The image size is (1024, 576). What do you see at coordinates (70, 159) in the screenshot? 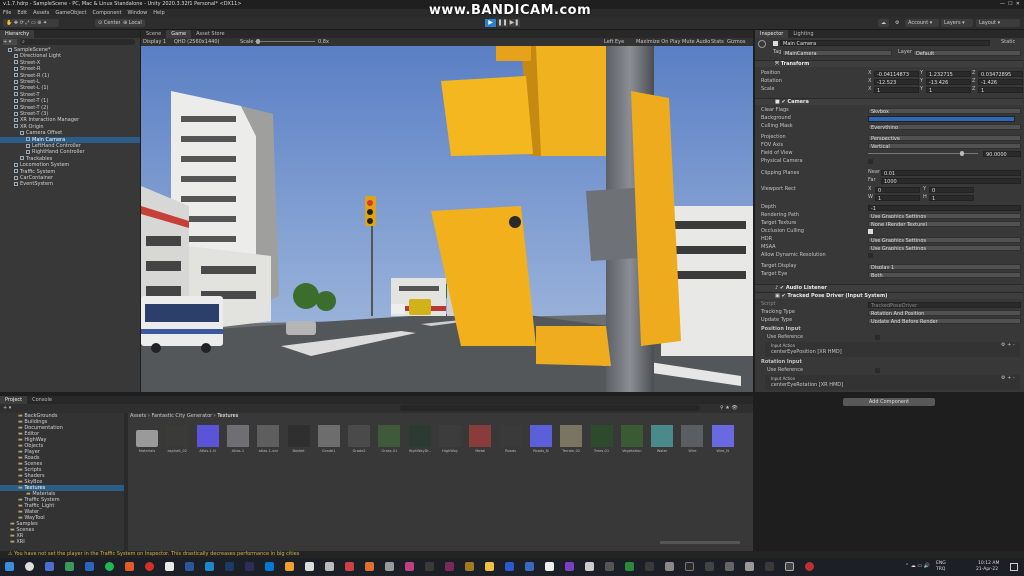
I see `hierarchy-row: Trackables` at bounding box center [70, 159].